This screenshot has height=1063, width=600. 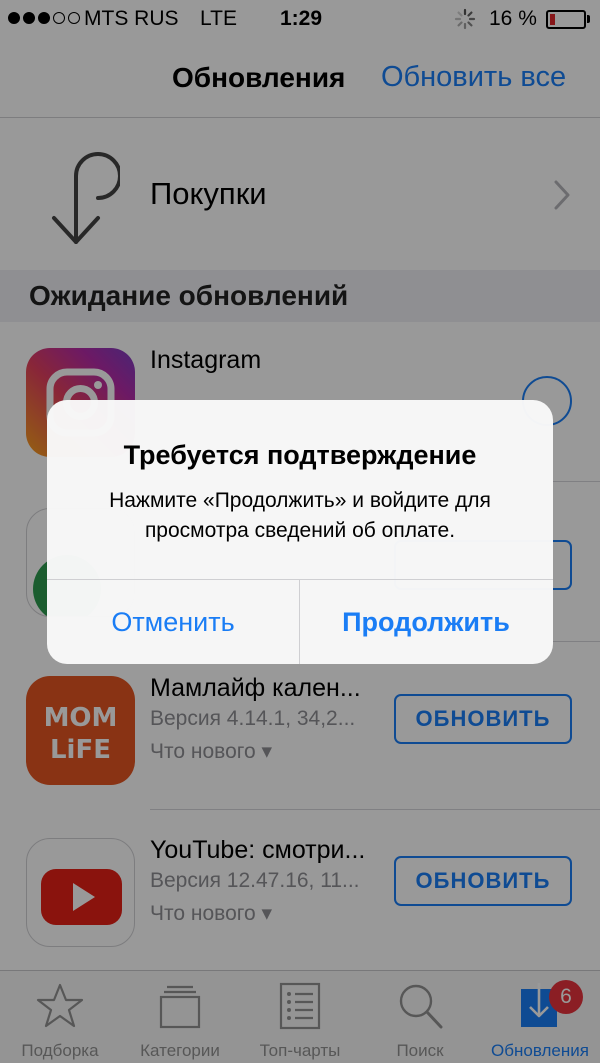 I want to click on cancel-button: Отменить, so click(x=173, y=622).